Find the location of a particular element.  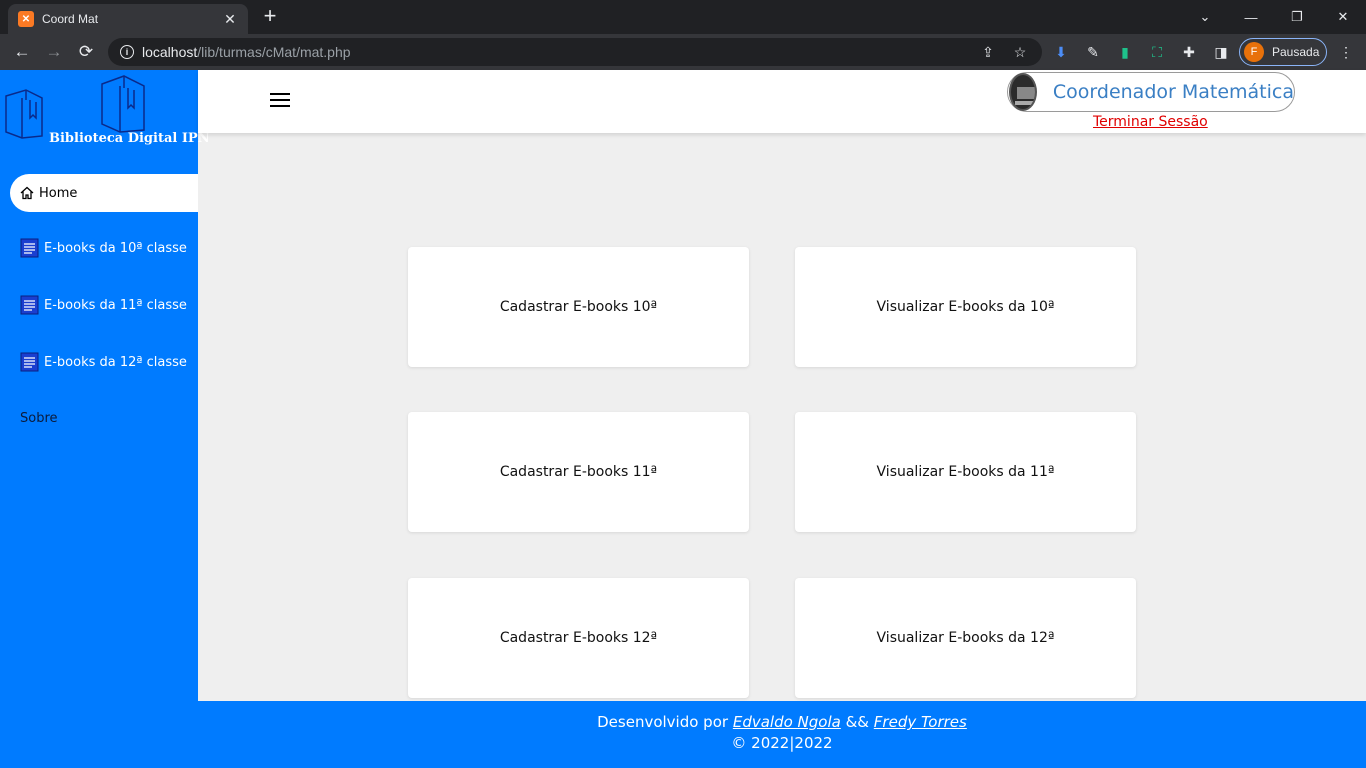

sidebar-item-ebooks-10: E-books da 10ª classe is located at coordinates (103, 248).